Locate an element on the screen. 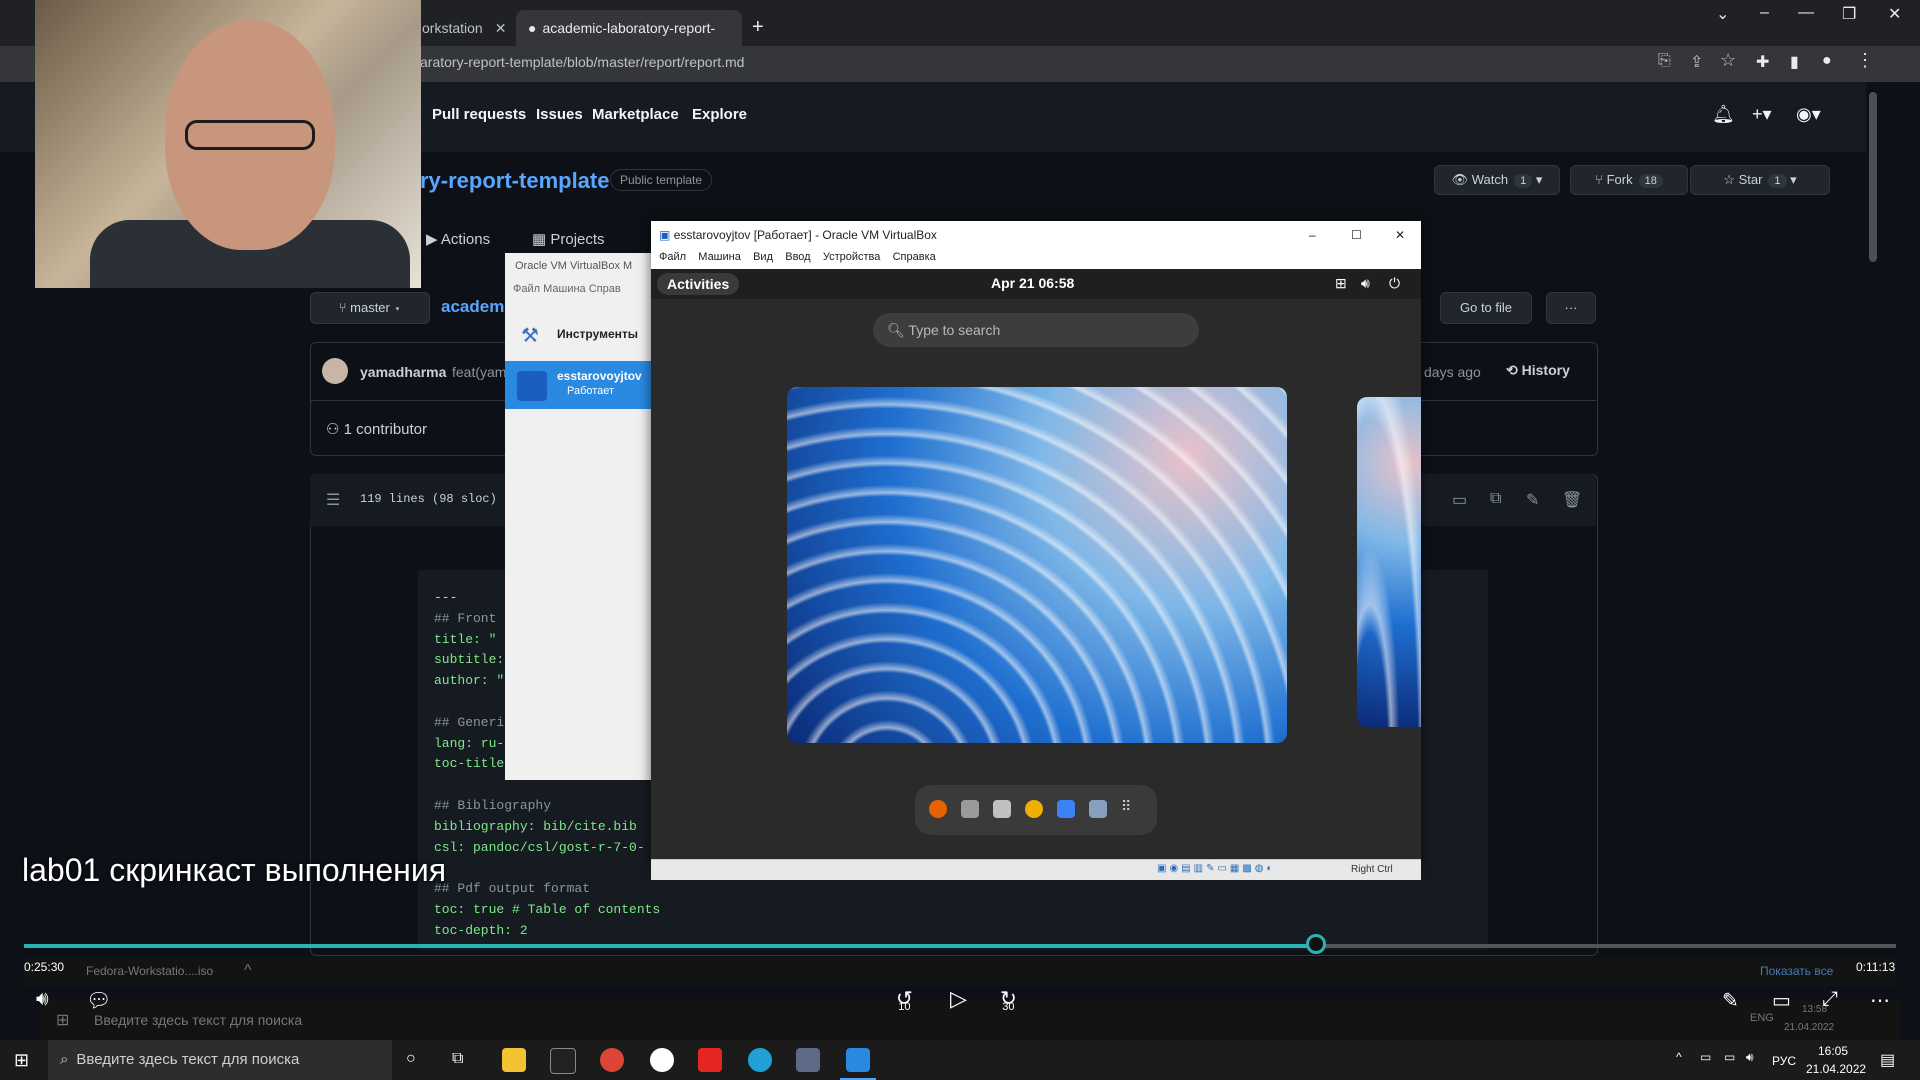  close-window-icon: ✕ is located at coordinates (1894, 14).